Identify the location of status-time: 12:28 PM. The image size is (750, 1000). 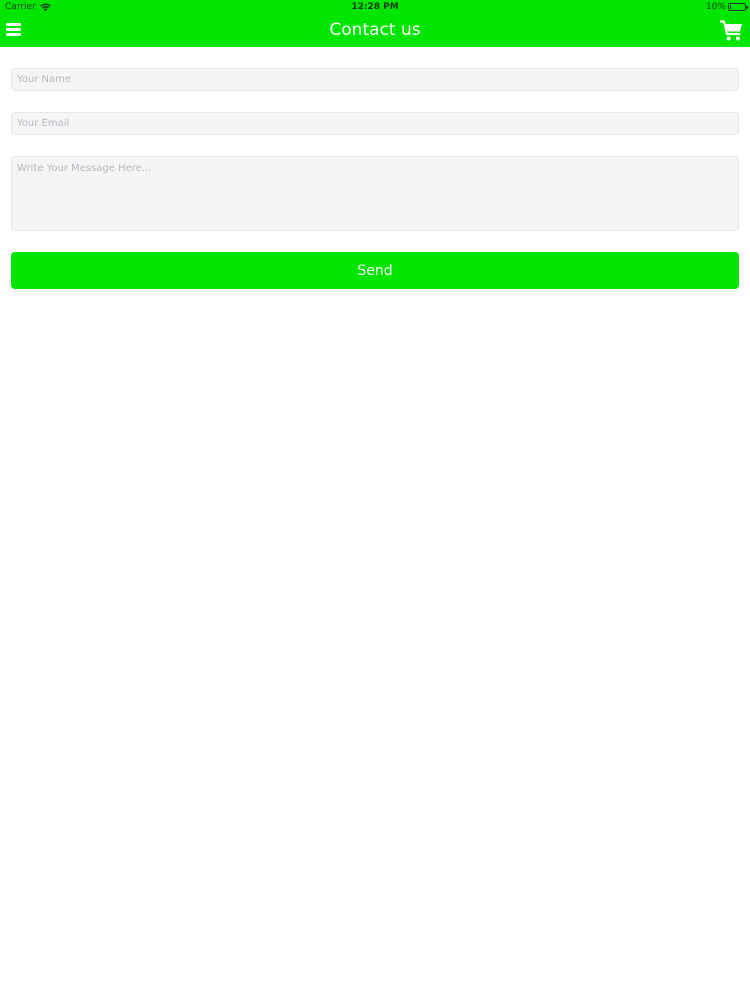
(375, 7).